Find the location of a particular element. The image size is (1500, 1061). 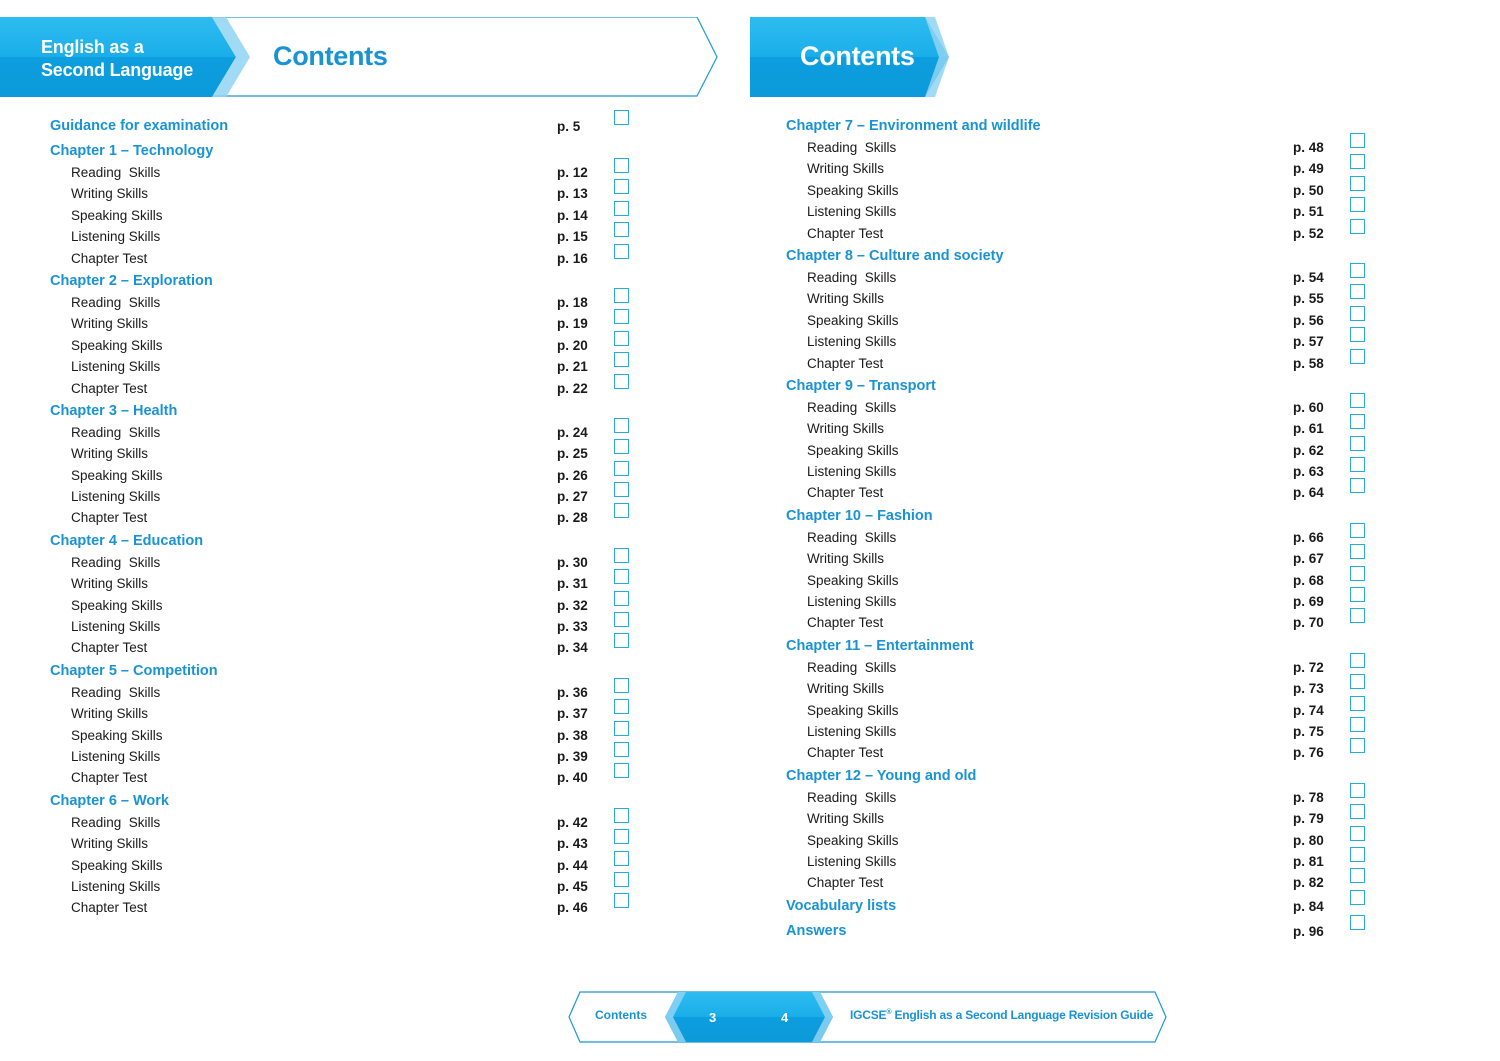

toc-entry: Speaking Skills p. 80 is located at coordinates (1078, 838).